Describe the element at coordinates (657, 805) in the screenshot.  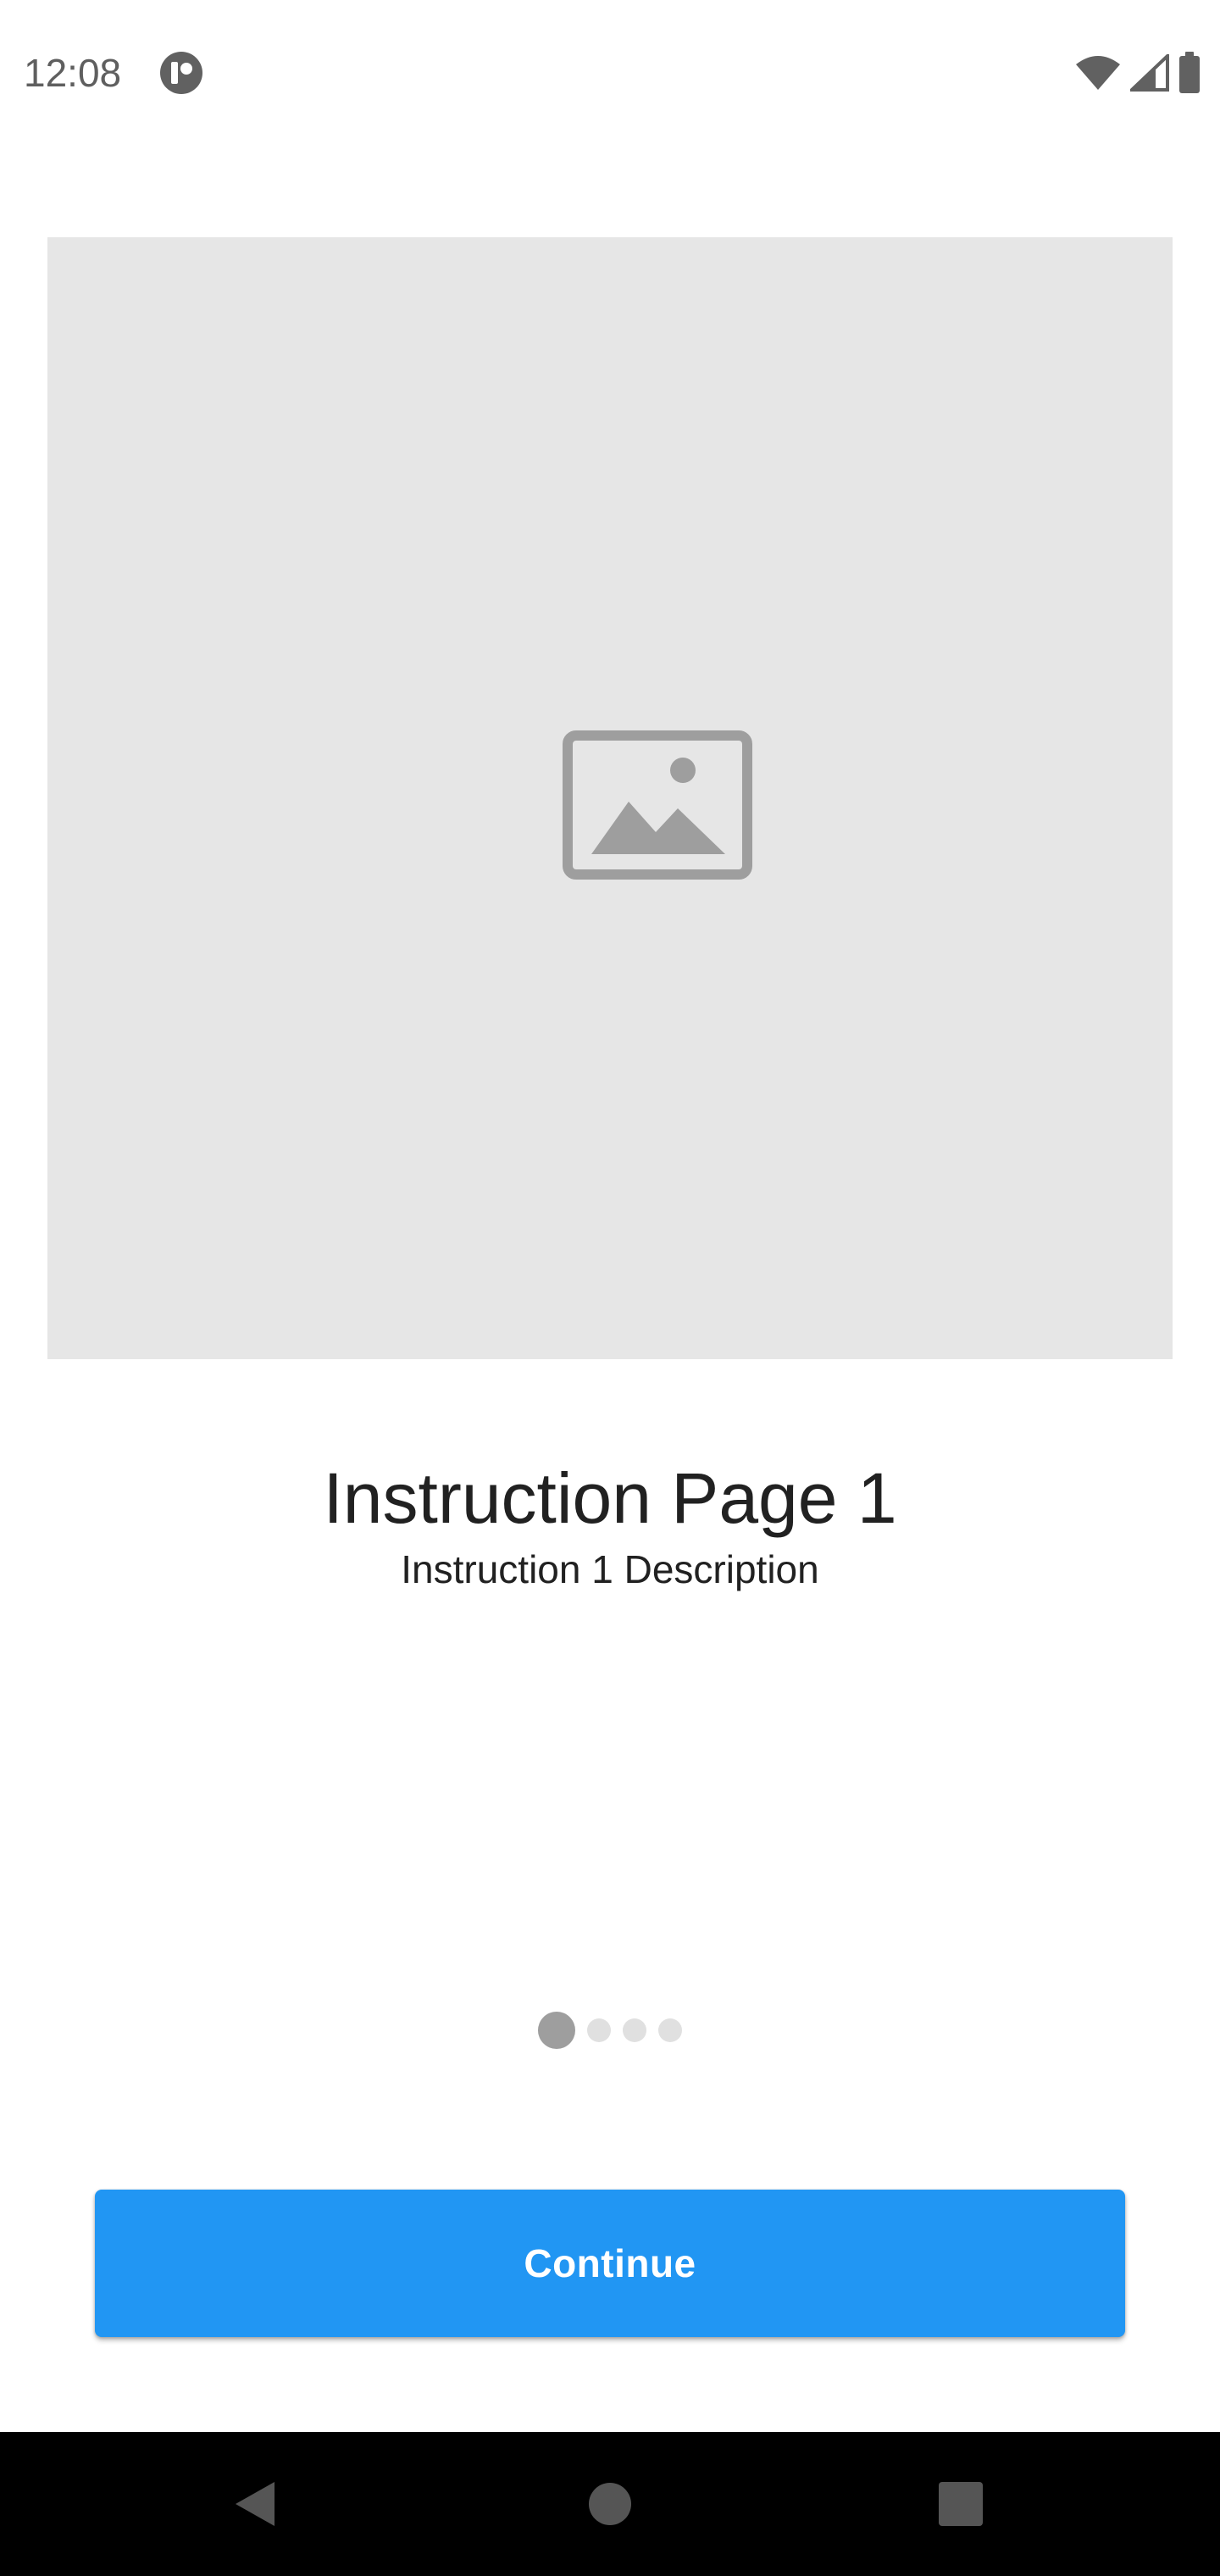
I see `image-placeholder-icon` at that location.